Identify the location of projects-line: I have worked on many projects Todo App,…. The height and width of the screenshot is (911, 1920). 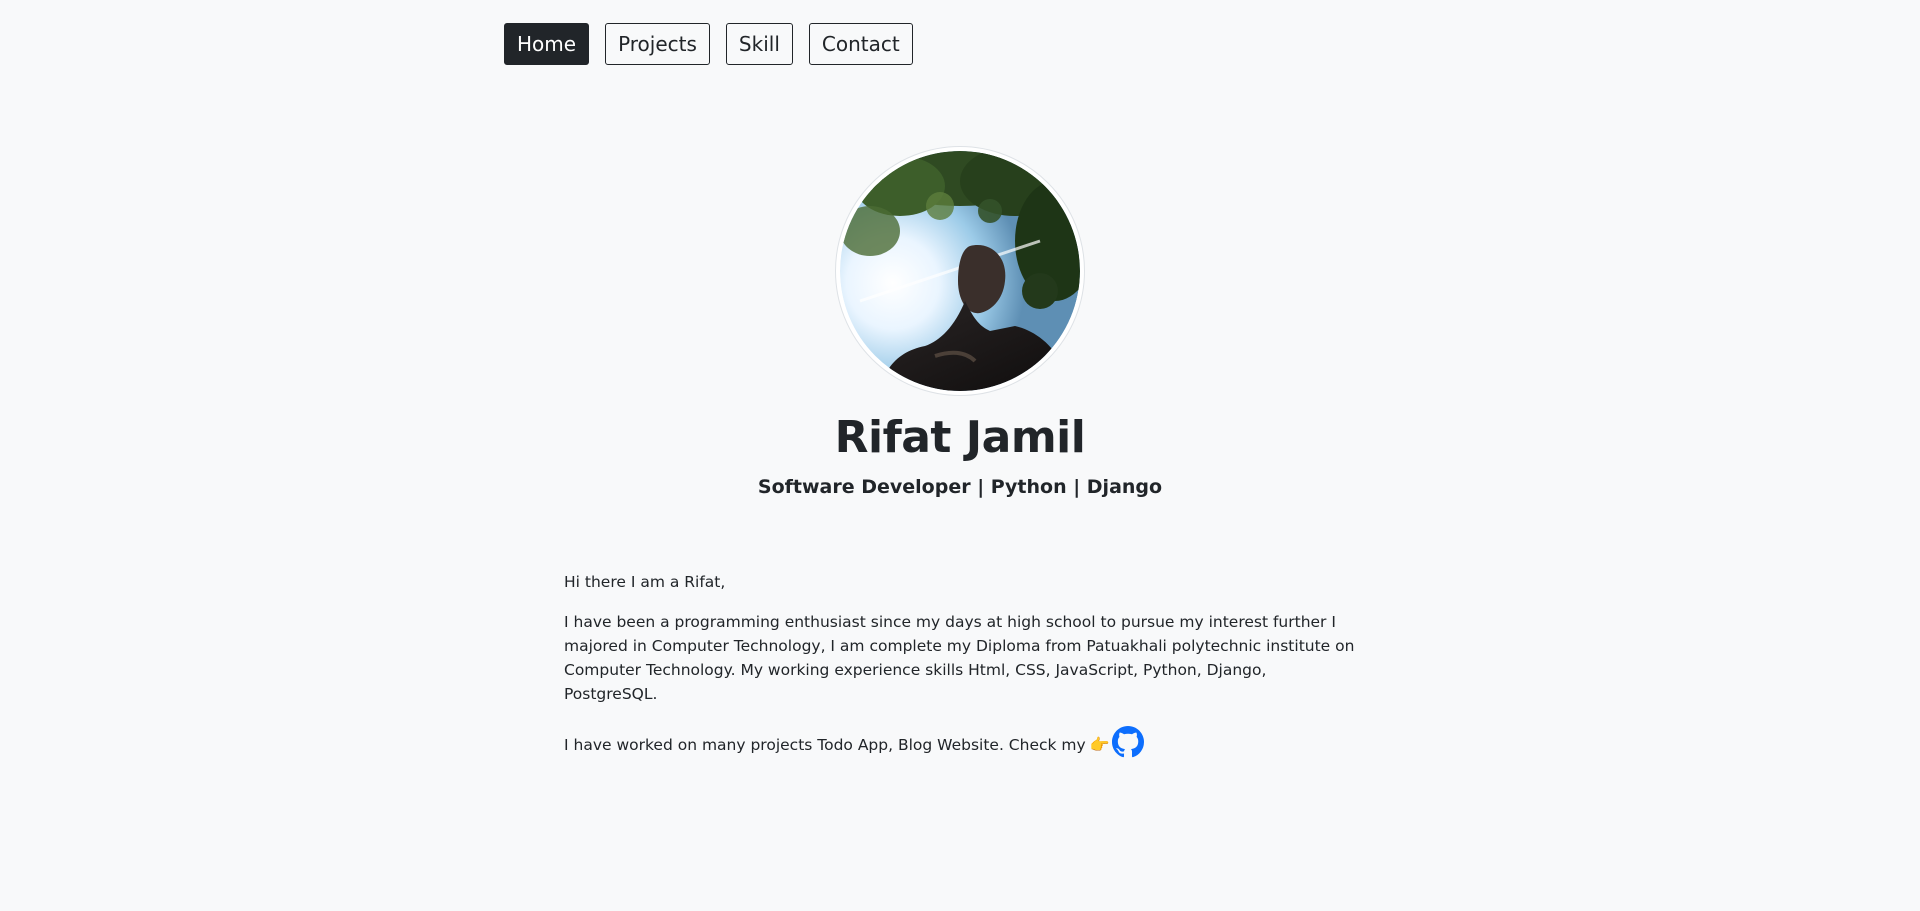
(964, 742).